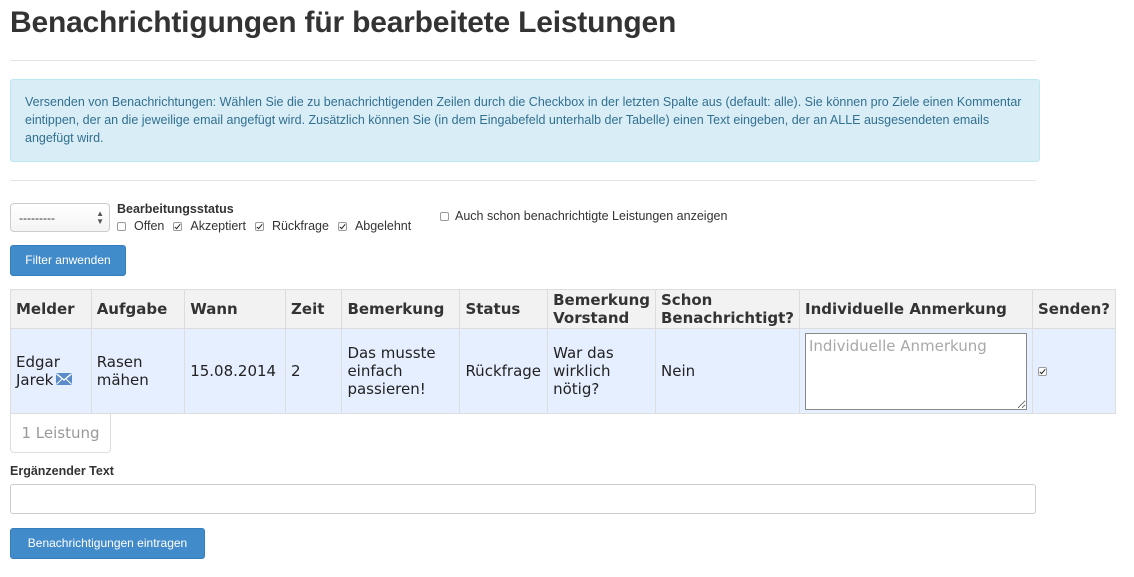 This screenshot has height=577, width=1134. I want to click on checkbox-akzeptiert, so click(178, 226).